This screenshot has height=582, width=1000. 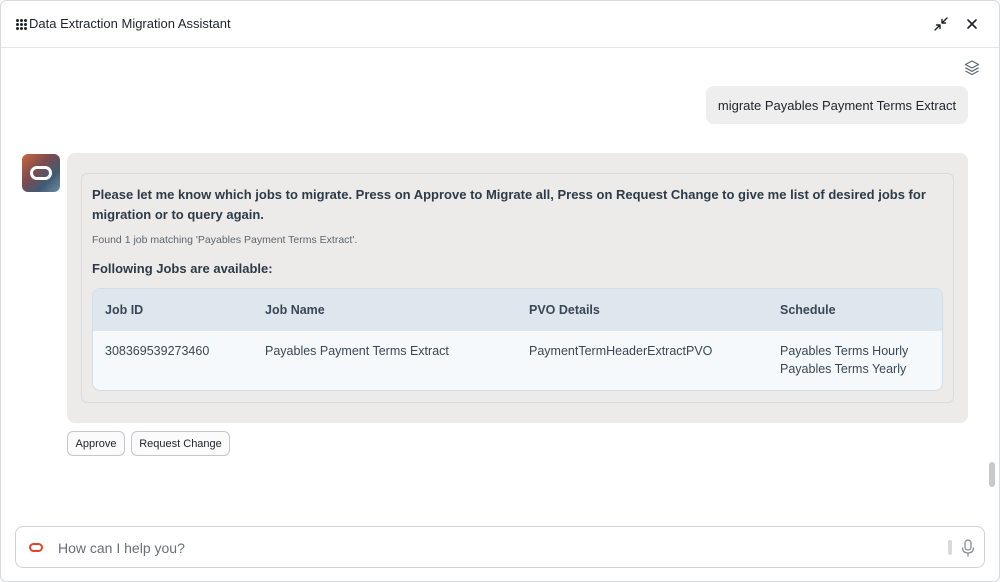 I want to click on bot-following-text: Following Jobs are available:, so click(x=182, y=268).